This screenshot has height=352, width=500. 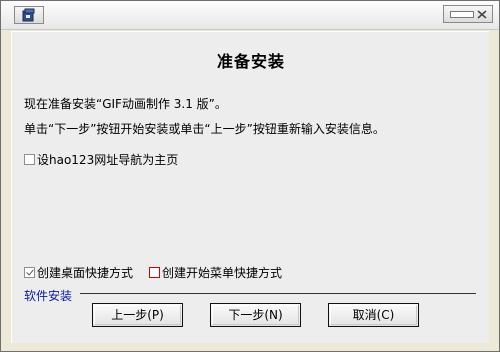 I want to click on start-menu-shortcut-option: 创建开始菜单快捷方式, so click(x=215, y=272).